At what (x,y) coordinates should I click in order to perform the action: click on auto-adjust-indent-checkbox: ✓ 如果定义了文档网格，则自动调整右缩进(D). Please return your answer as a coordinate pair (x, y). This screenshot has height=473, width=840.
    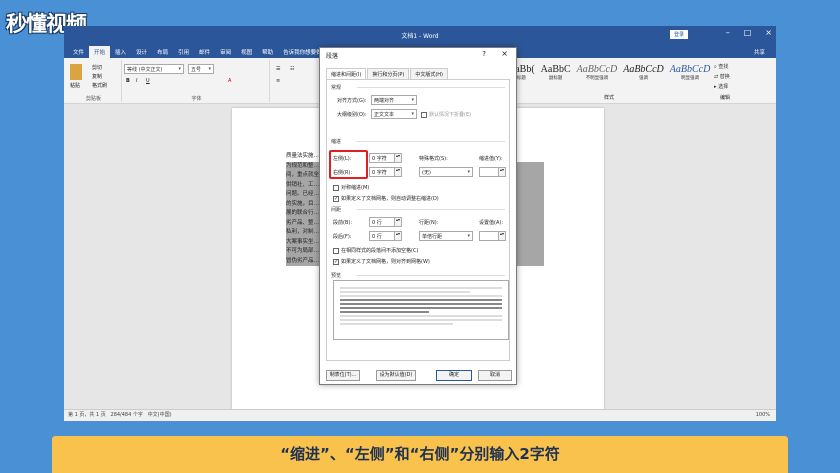
    Looking at the image, I should click on (386, 198).